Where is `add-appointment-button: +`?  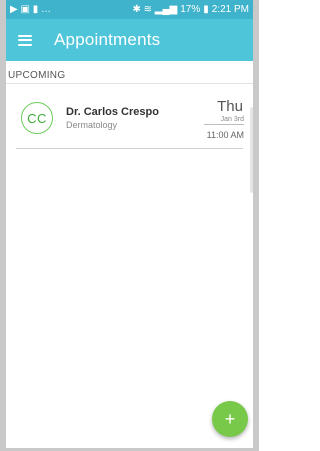 add-appointment-button: + is located at coordinates (230, 419).